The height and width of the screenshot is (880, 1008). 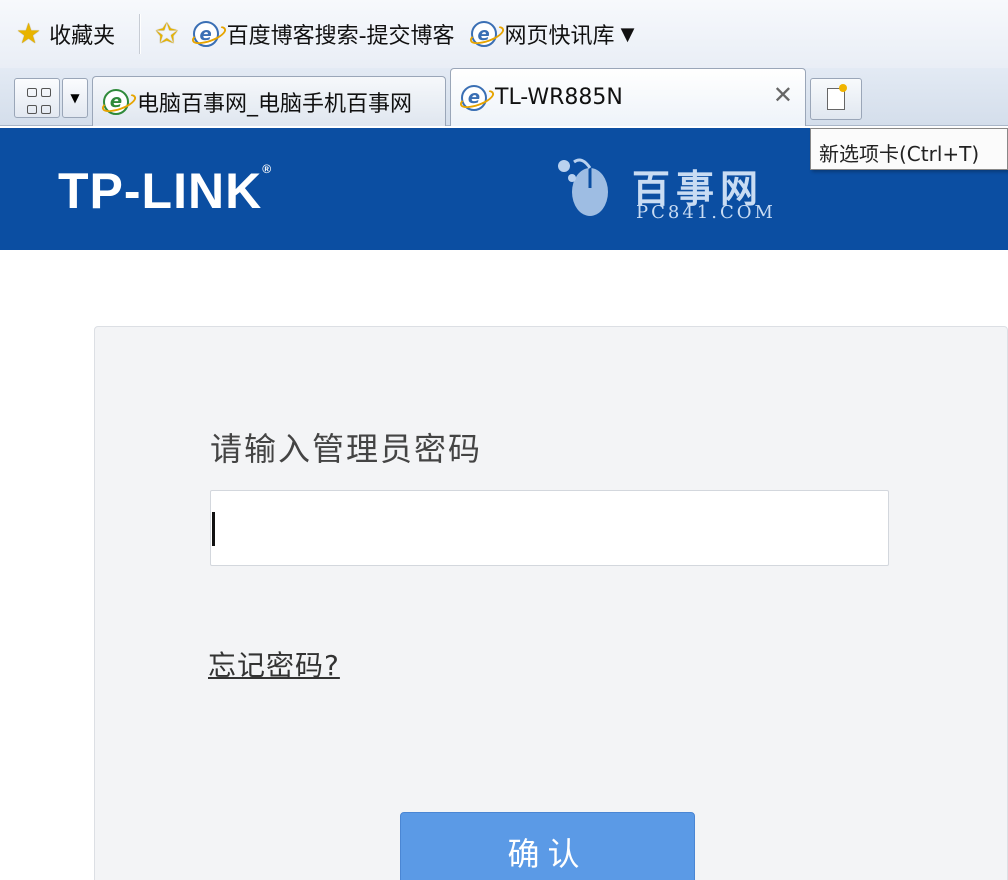 What do you see at coordinates (37, 98) in the screenshot?
I see `quick-tabs-button` at bounding box center [37, 98].